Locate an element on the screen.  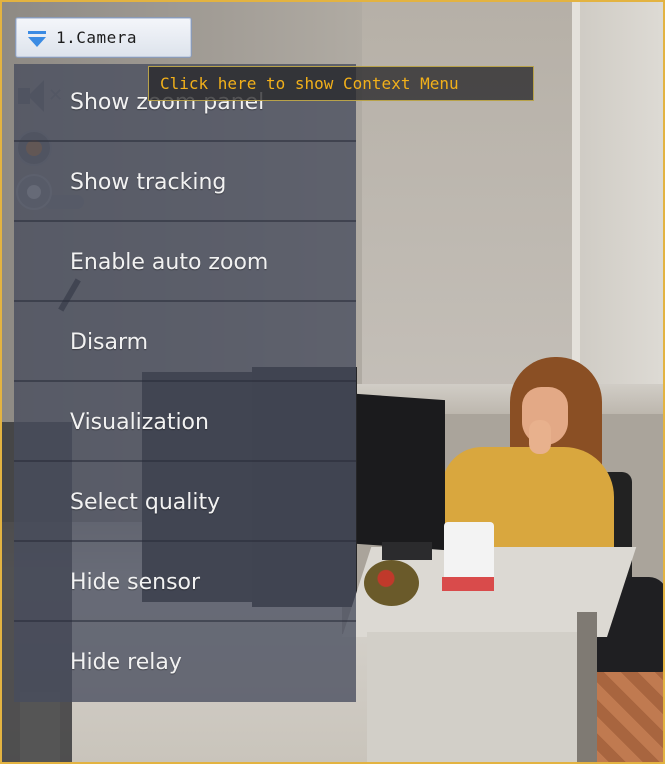
context-menu-tooltip: Click here to show Context Menu is located at coordinates (341, 83).